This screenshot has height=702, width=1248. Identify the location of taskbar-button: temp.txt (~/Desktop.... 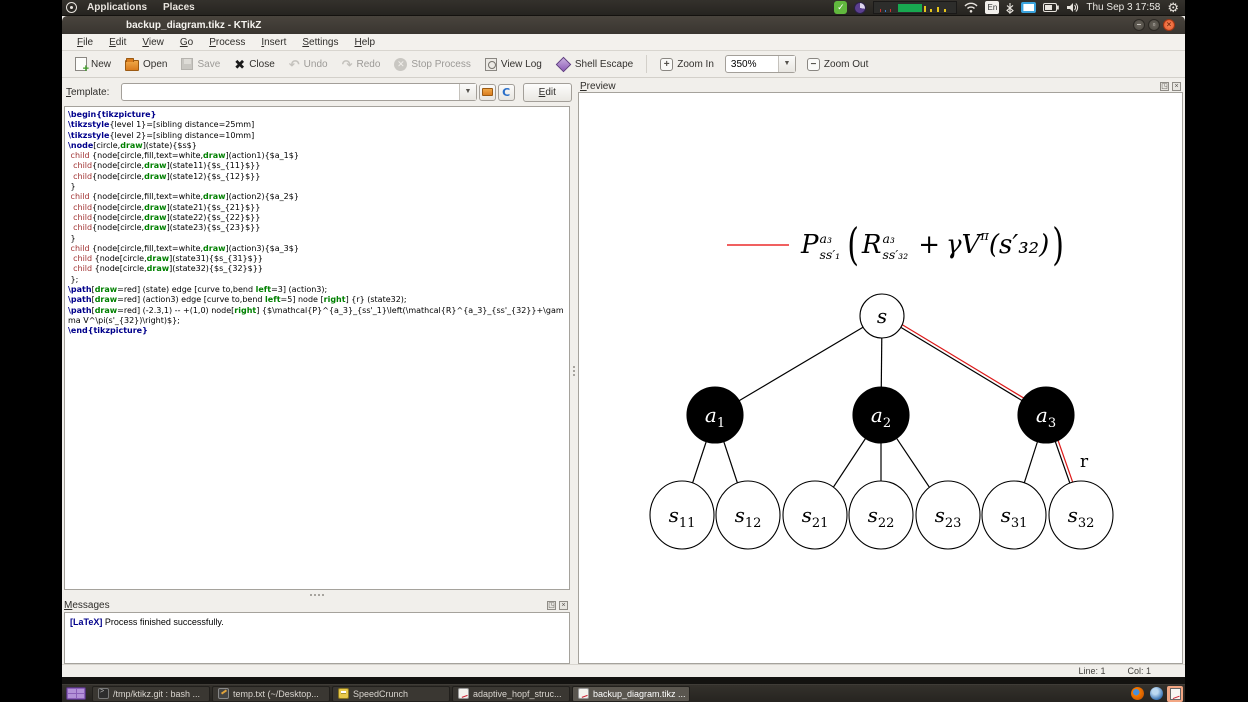
(271, 693).